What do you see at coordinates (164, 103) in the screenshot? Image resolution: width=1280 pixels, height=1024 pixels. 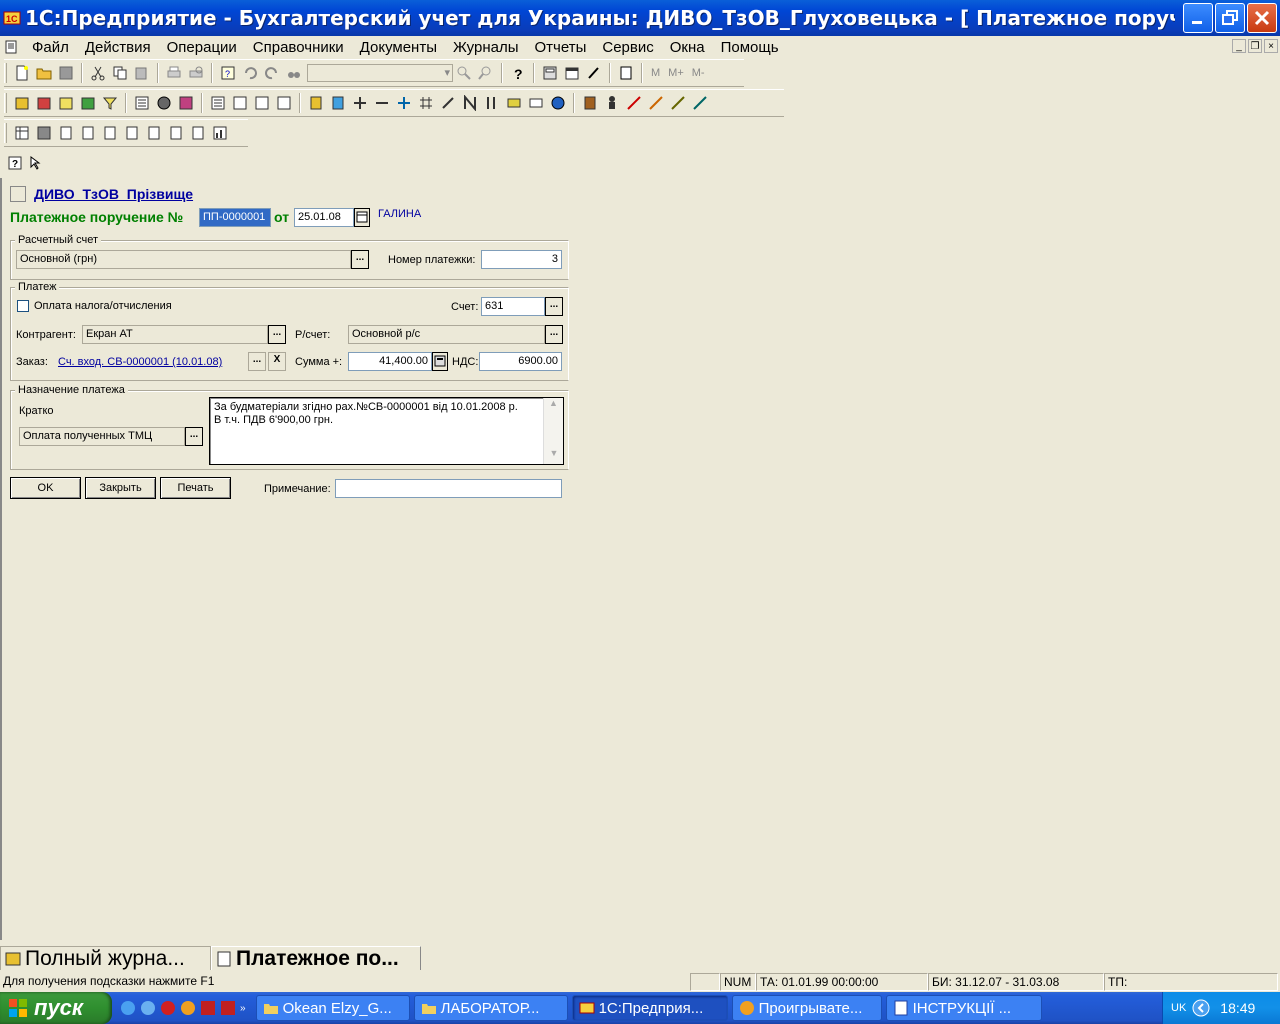 I see `osv-button` at bounding box center [164, 103].